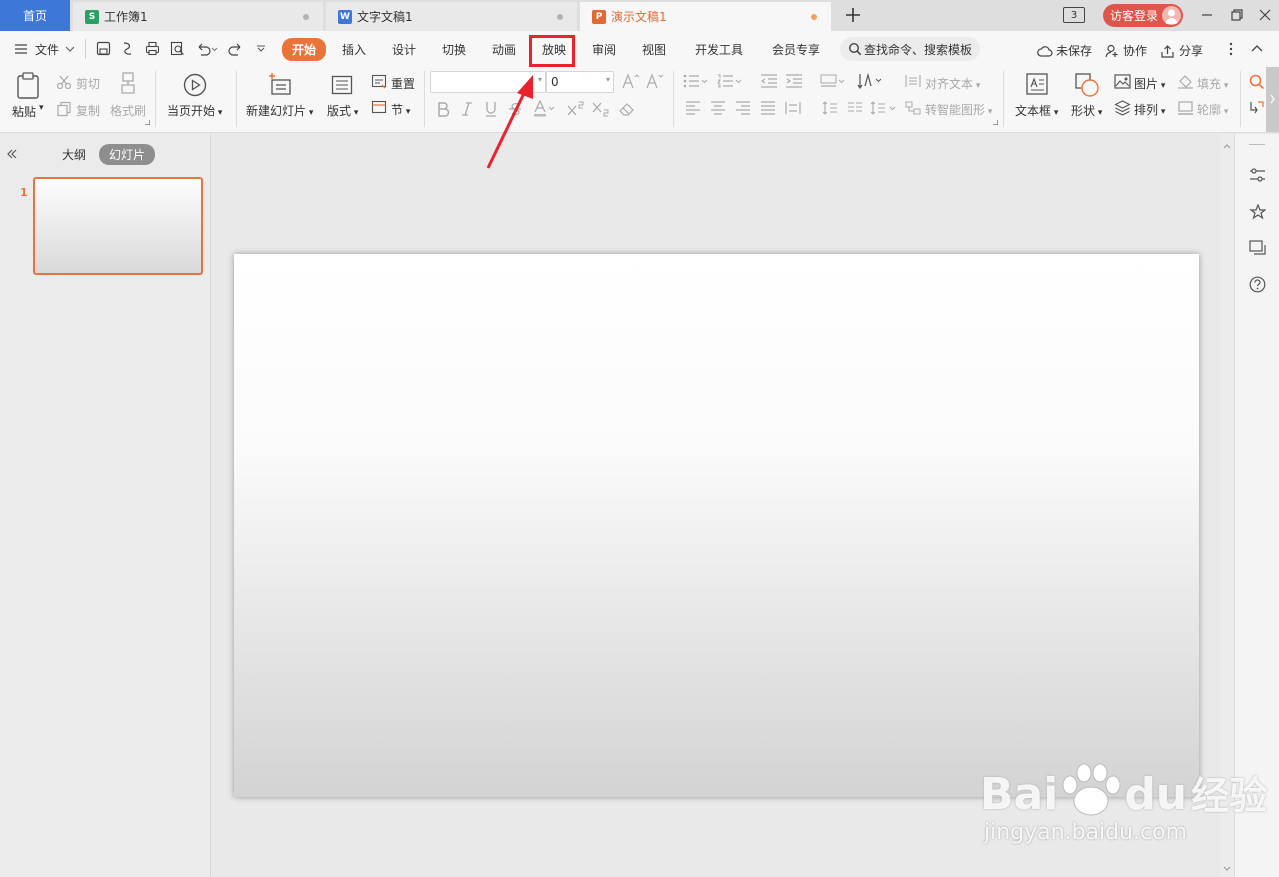 The width and height of the screenshot is (1279, 877). What do you see at coordinates (147, 122) in the screenshot?
I see `dialog-launcher-icon` at bounding box center [147, 122].